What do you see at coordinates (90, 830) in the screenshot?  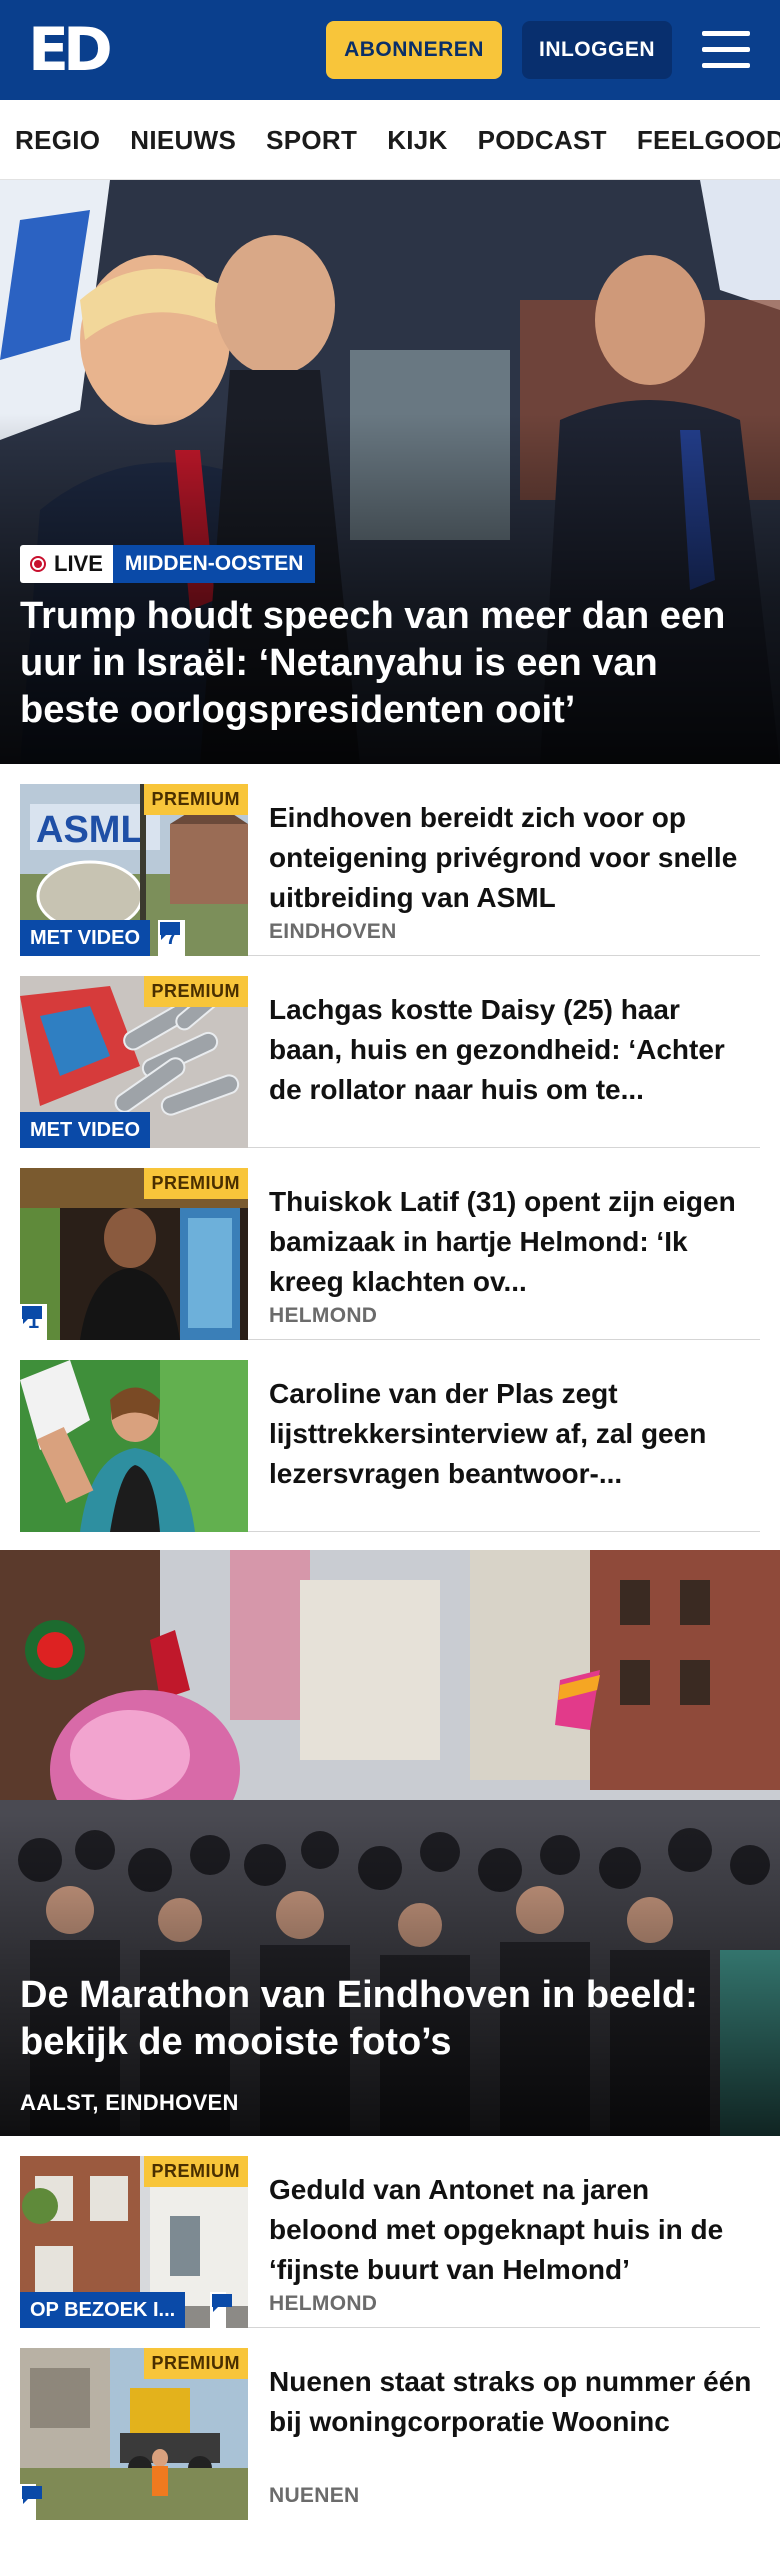 I see `svg-text: ASML` at bounding box center [90, 830].